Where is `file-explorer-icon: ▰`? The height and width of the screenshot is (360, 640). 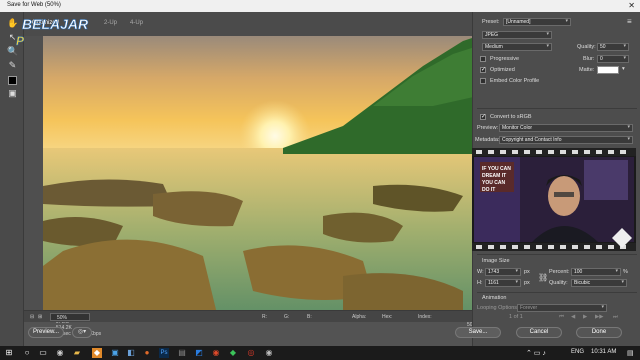
file-explorer-icon: ▰ is located at coordinates (77, 353).